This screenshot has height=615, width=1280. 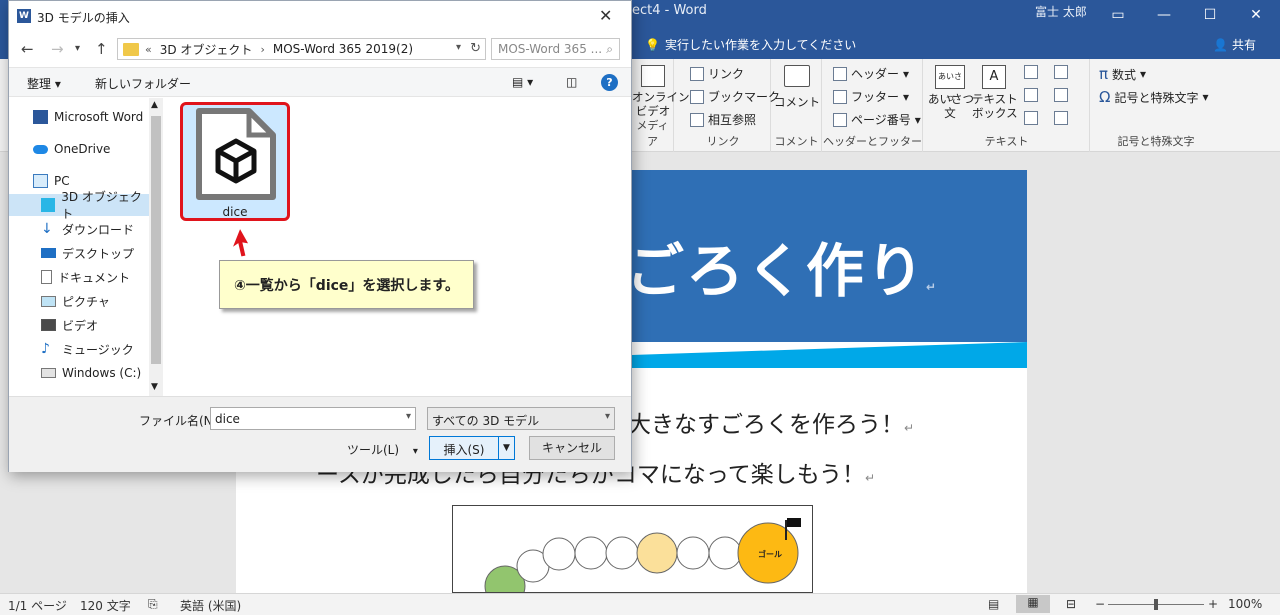 I want to click on sidebar-item-pictures: ピクチャ, so click(x=79, y=301).